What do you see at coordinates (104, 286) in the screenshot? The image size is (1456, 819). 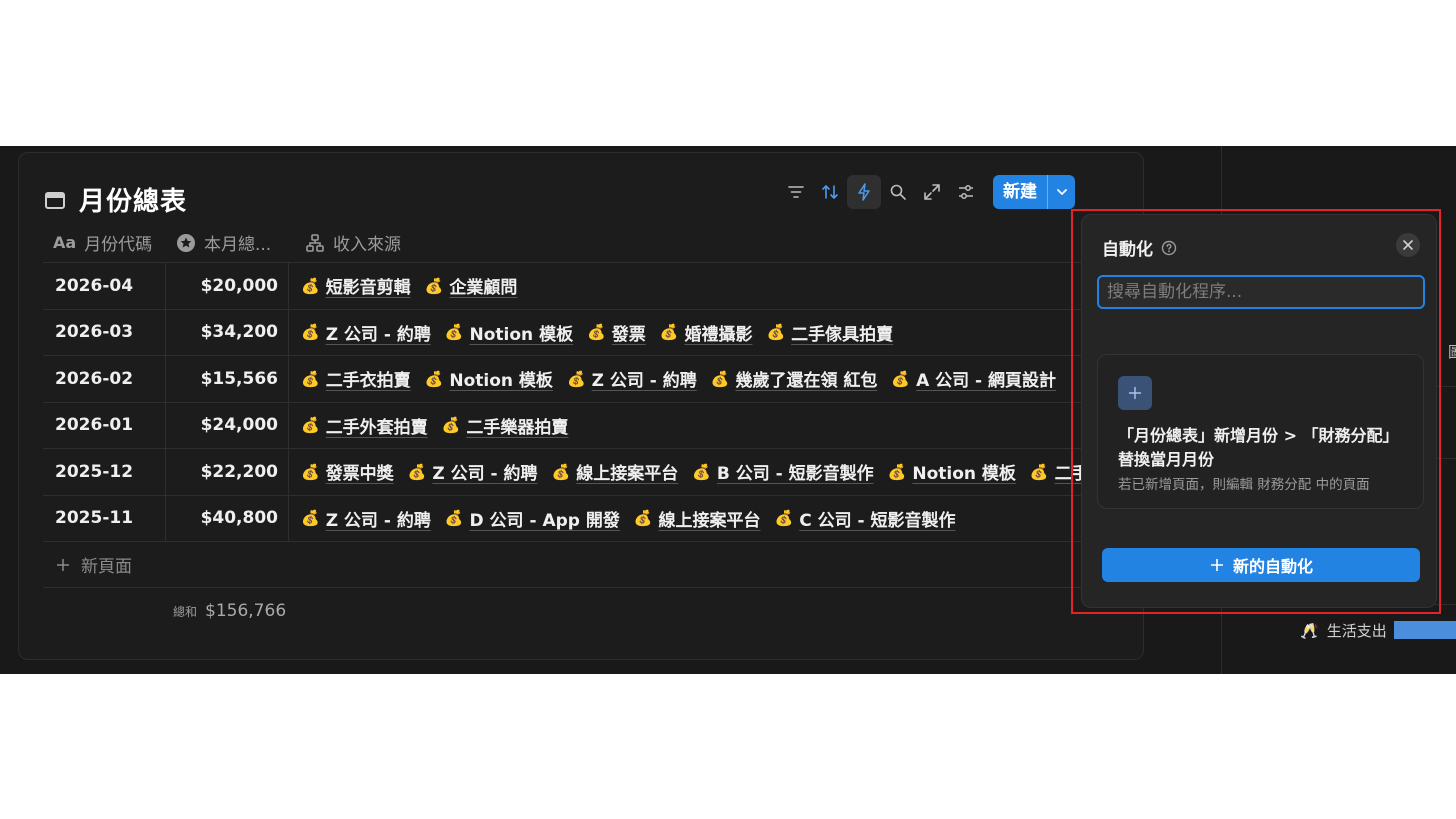 I see `month-code-cell: 2026-04` at bounding box center [104, 286].